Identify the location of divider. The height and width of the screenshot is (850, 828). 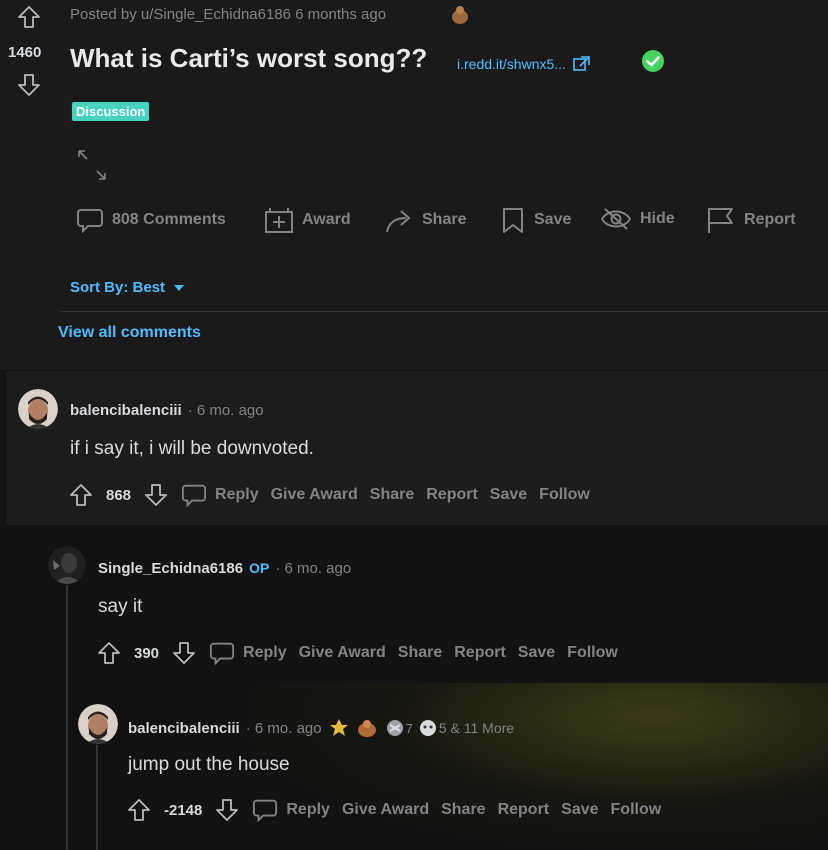
(444, 311).